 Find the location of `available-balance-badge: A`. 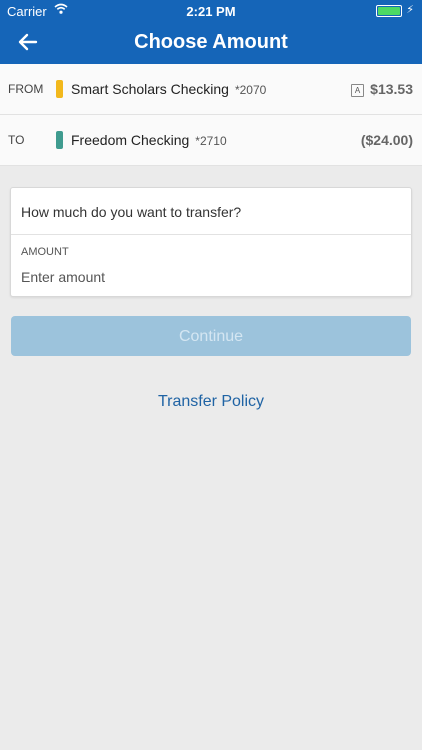

available-balance-badge: A is located at coordinates (357, 90).